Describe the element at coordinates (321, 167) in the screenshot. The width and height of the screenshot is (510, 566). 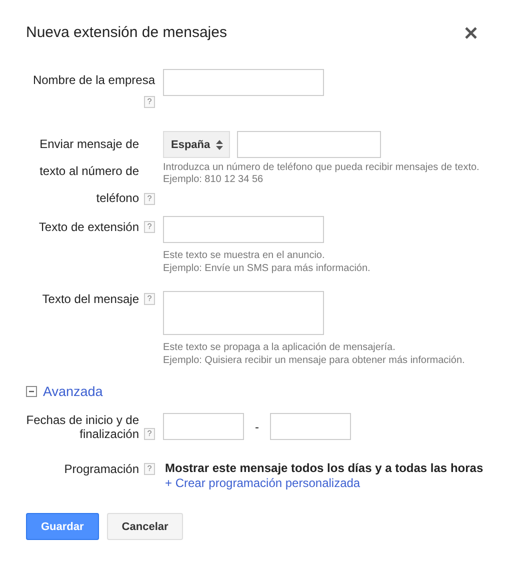
I see `hint-text: Introduzca un número de teléfono que pueda recibir mensajes de texto.` at that location.